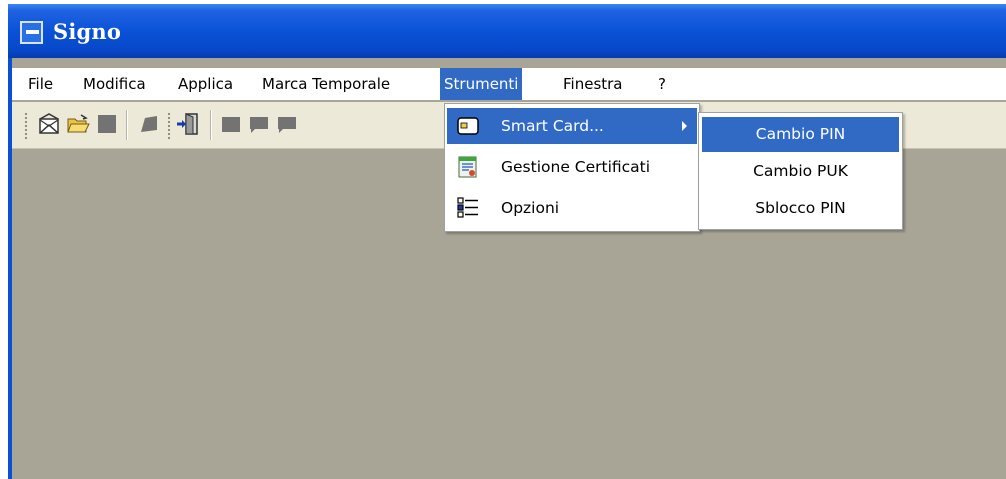 Image resolution: width=1006 pixels, height=479 pixels. I want to click on smart-card-submenu: Cambio PIN Cambio PUK Sblocco PIN, so click(800, 171).